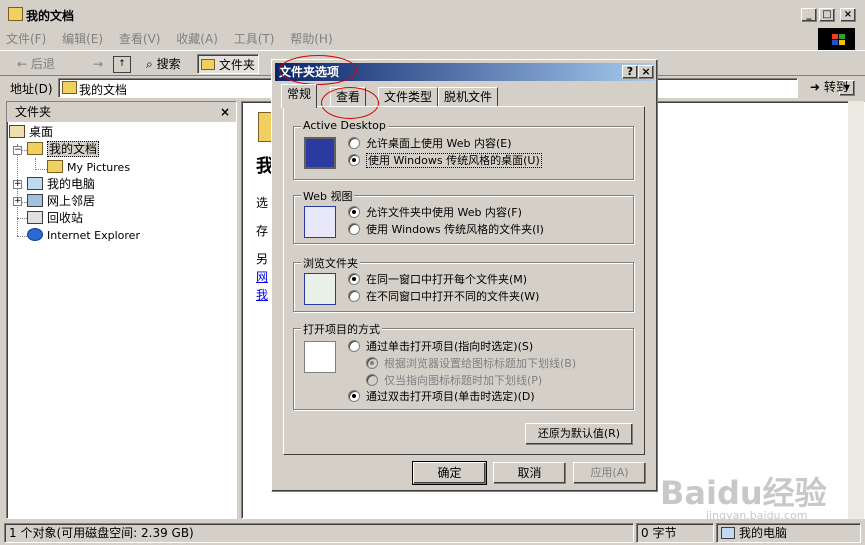  I want to click on tab-file-types: 文件类型, so click(408, 97).